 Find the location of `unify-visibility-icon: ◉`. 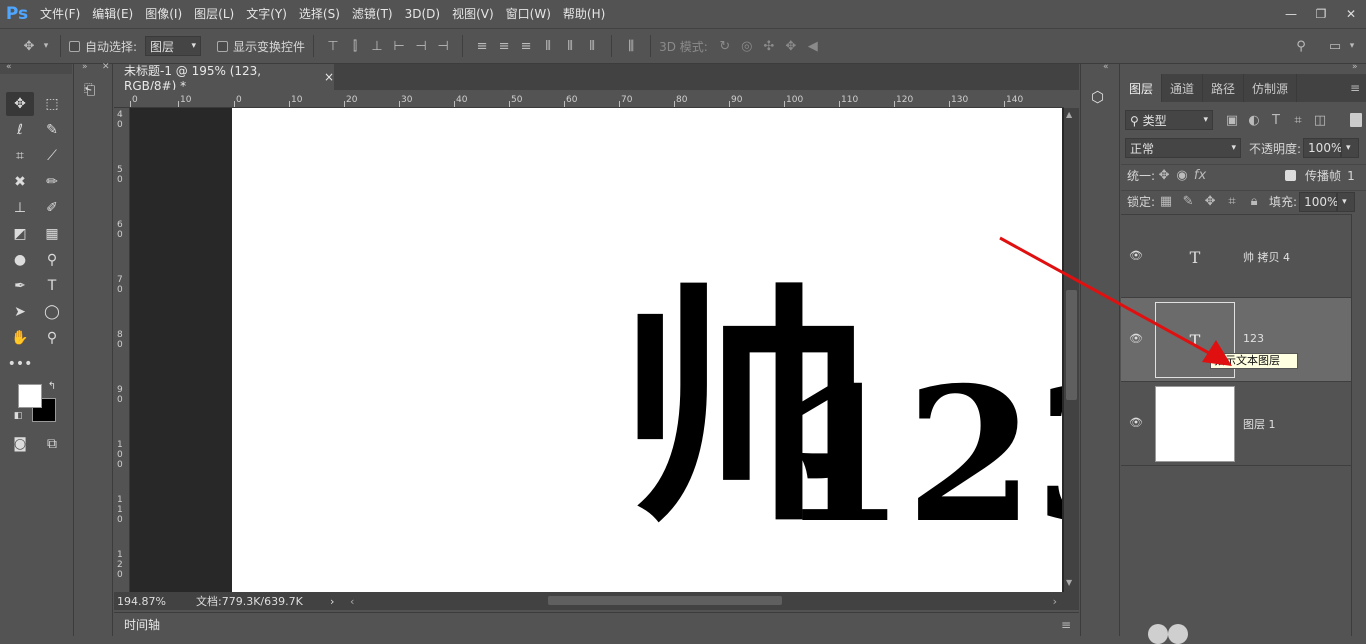

unify-visibility-icon: ◉ is located at coordinates (1182, 175).